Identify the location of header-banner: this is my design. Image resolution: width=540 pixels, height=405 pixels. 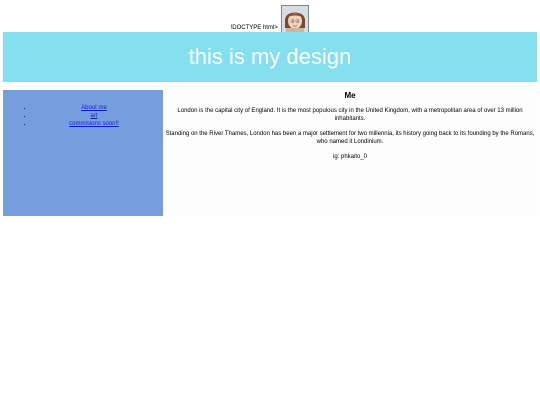
(270, 57).